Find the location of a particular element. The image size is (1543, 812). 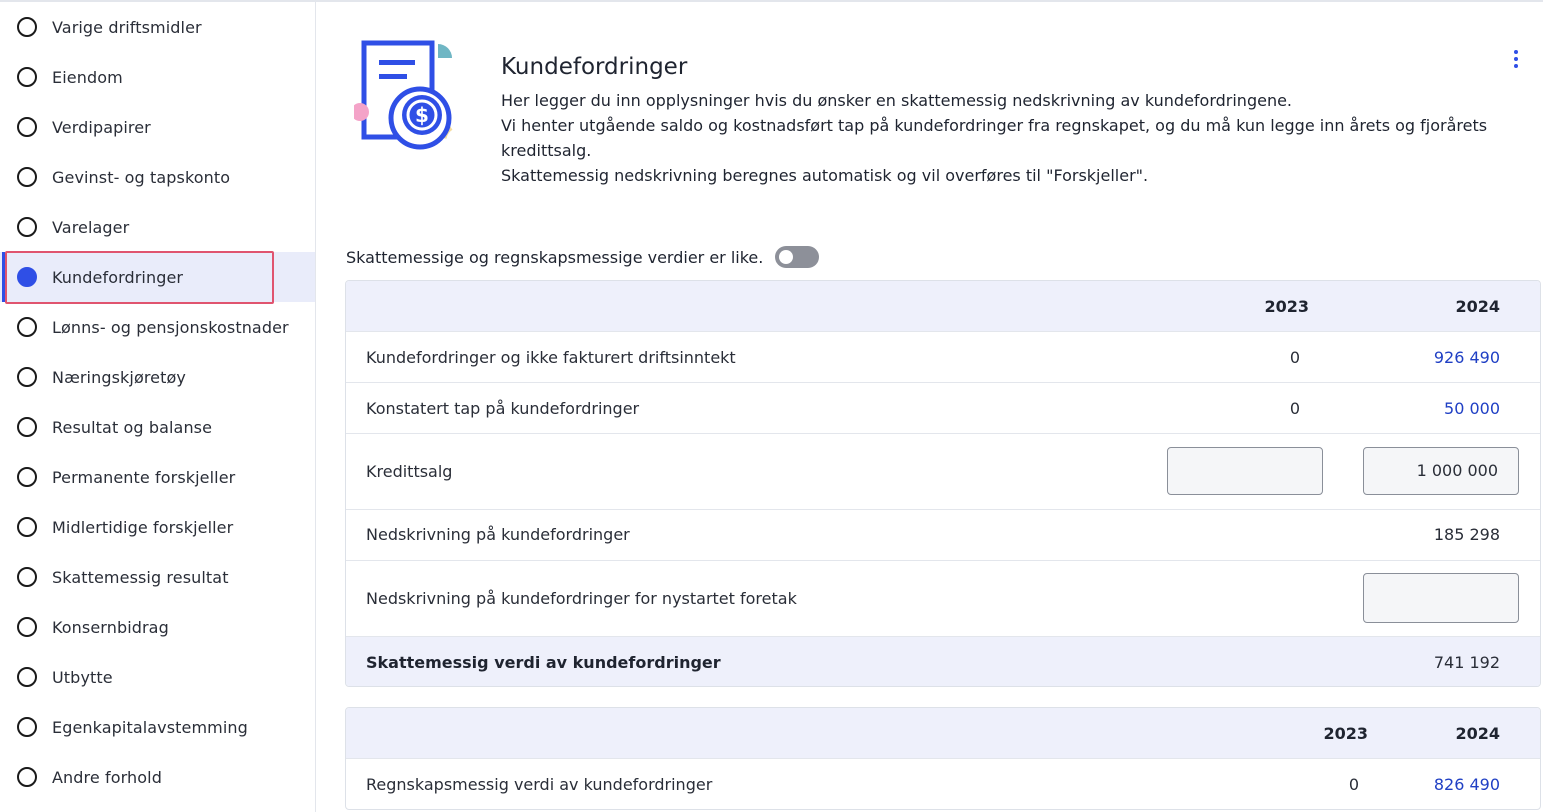

active-indicator is located at coordinates (3, 277).